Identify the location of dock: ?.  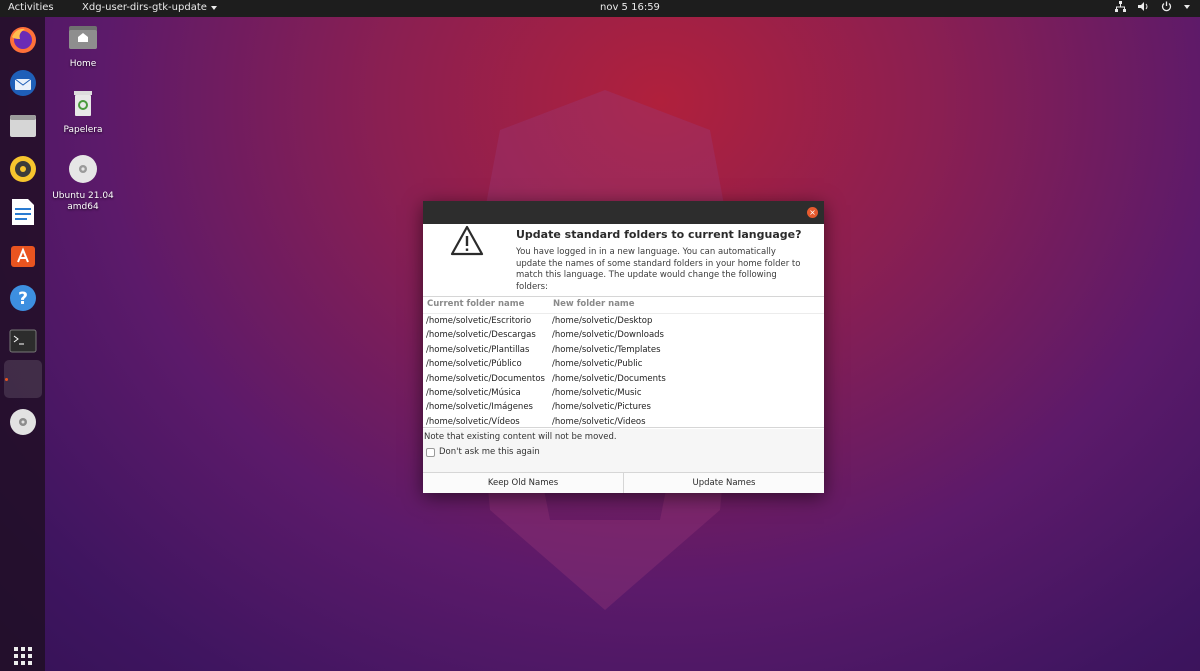
(22, 344).